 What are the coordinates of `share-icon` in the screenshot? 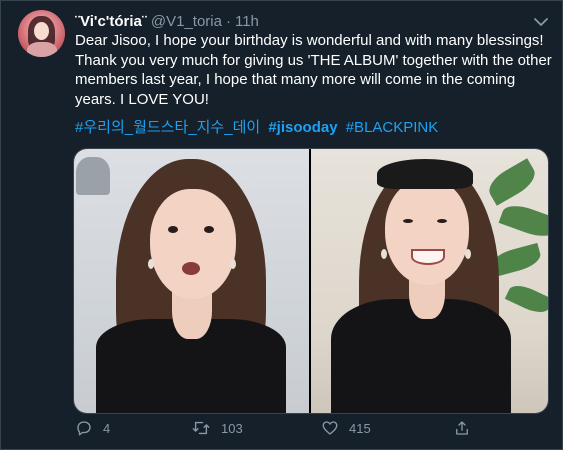 It's located at (462, 428).